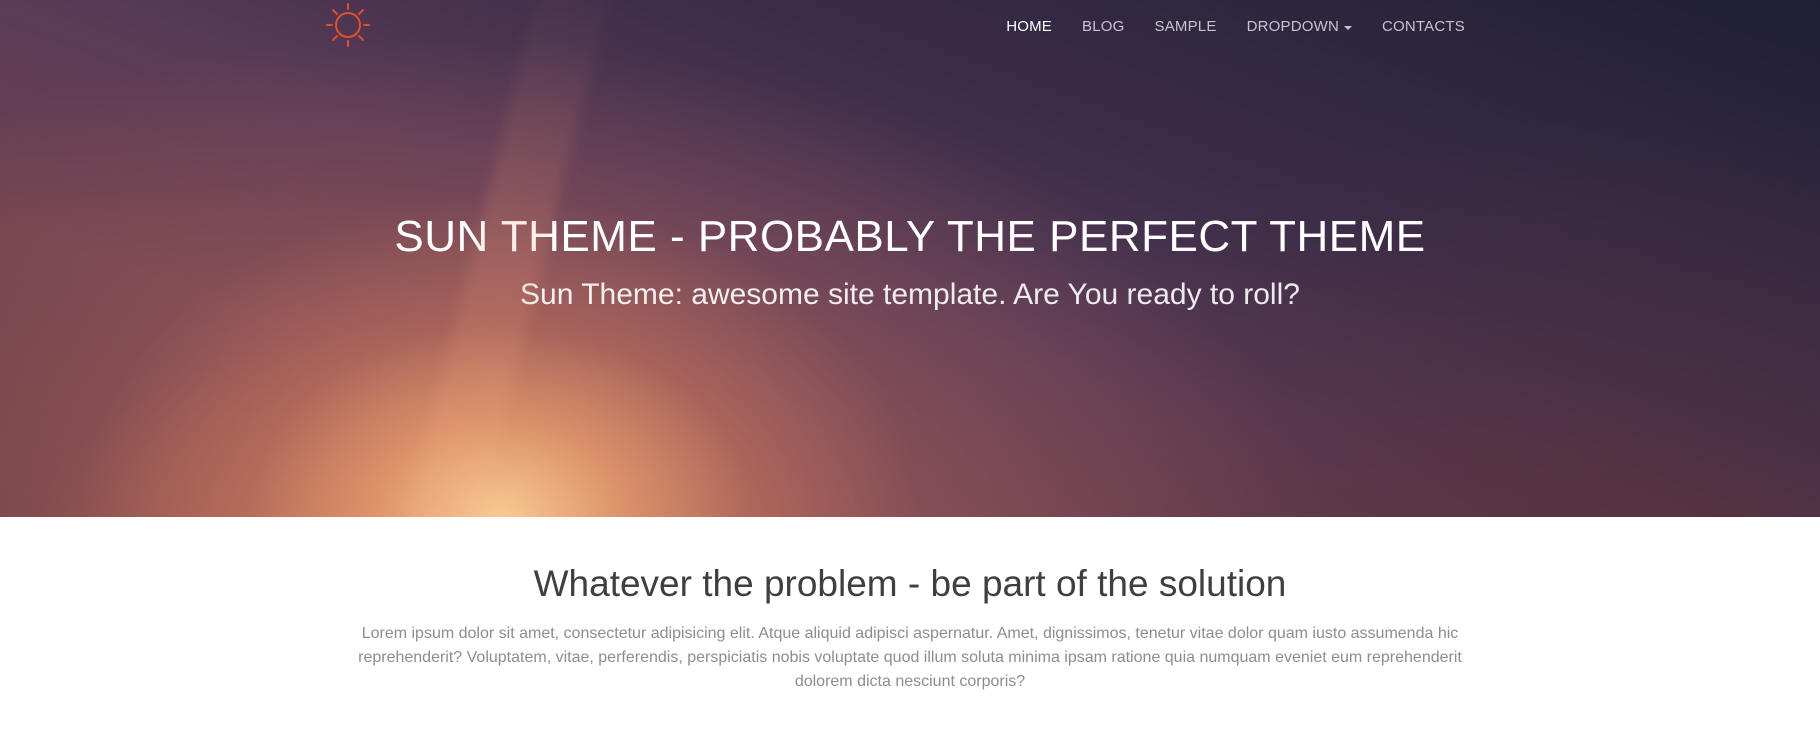 The height and width of the screenshot is (733, 1820). What do you see at coordinates (1292, 26) in the screenshot?
I see `nav-item-label: DROPDOWN` at bounding box center [1292, 26].